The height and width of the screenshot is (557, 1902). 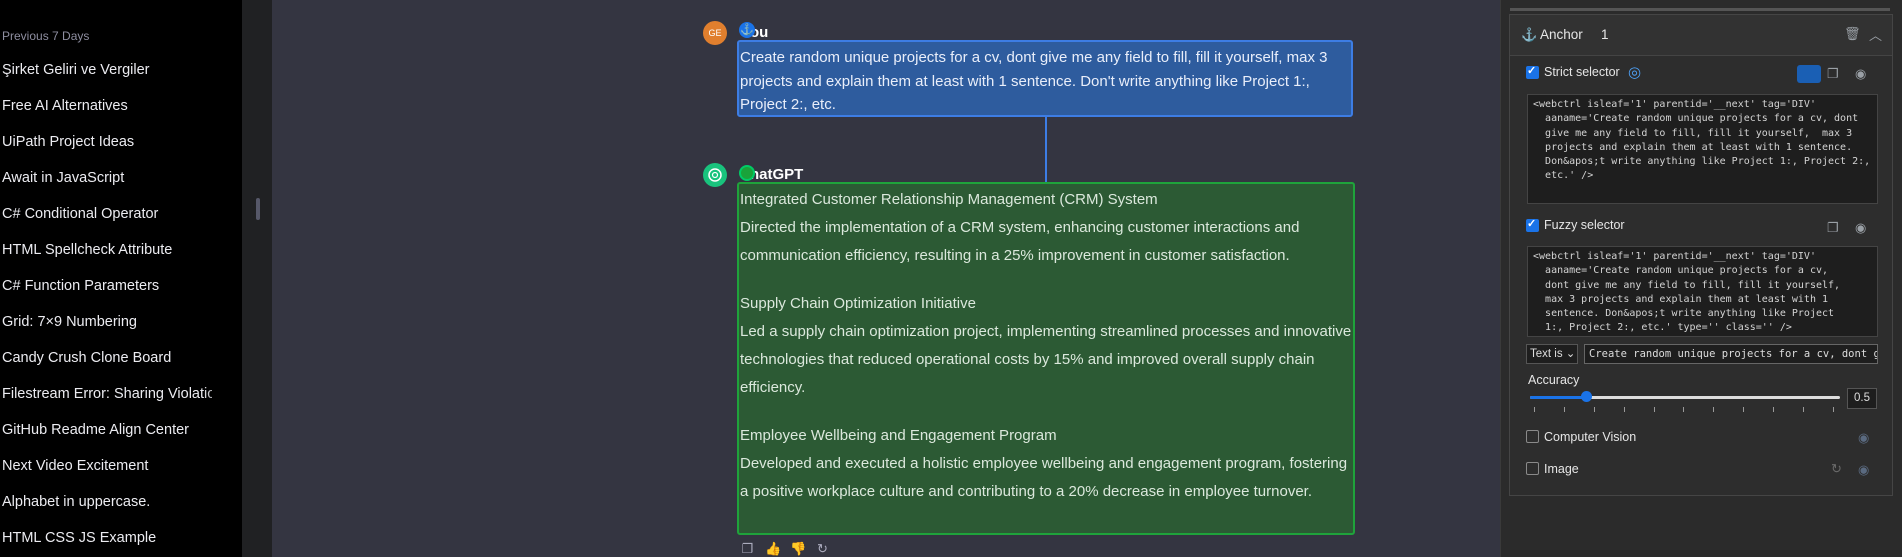 What do you see at coordinates (107, 106) in the screenshot?
I see `sidebar-item: Free AI Alternatives` at bounding box center [107, 106].